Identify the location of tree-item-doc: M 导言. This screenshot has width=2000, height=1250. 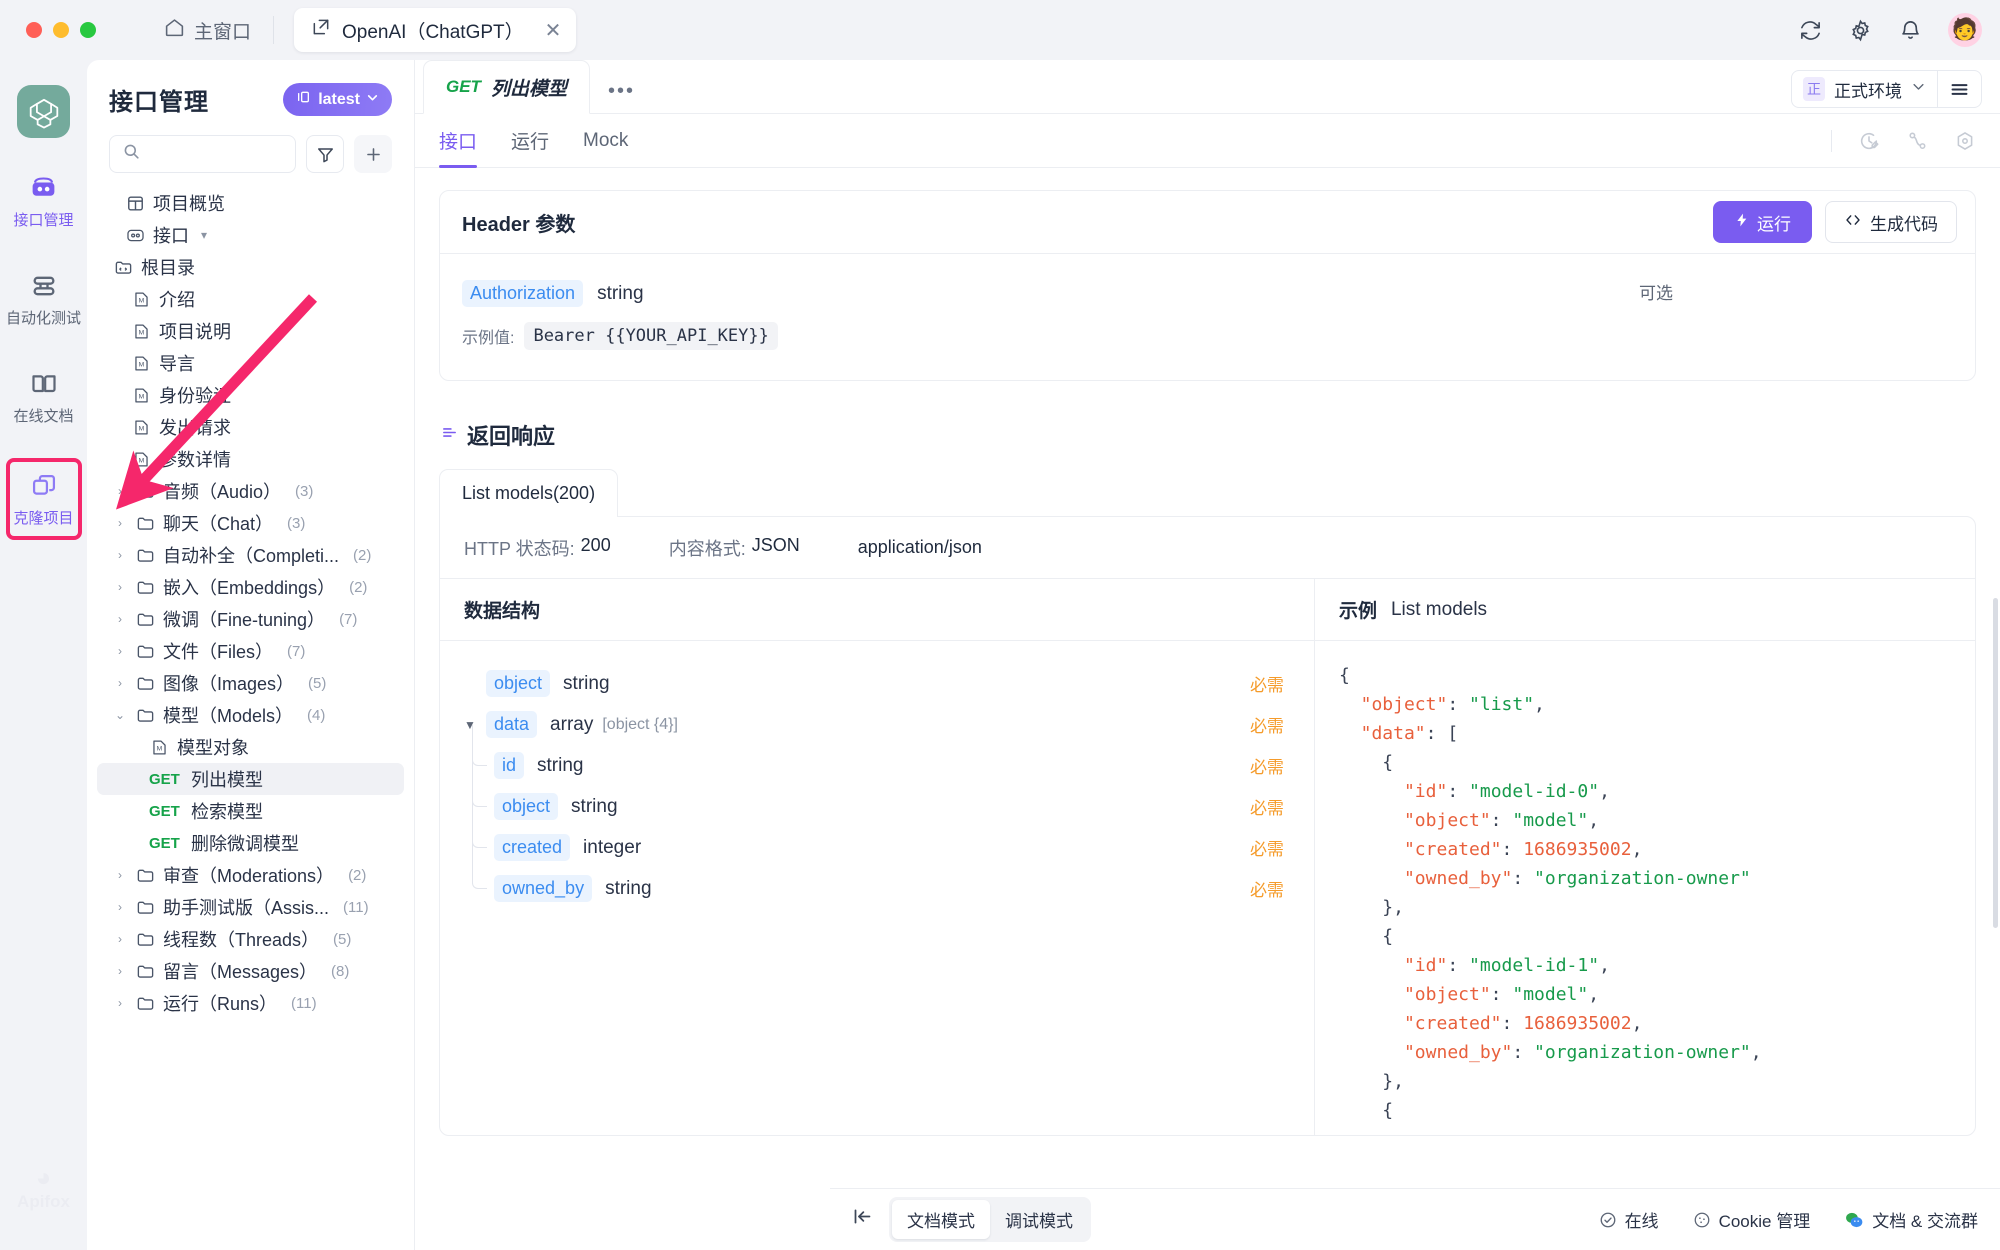
(250, 363).